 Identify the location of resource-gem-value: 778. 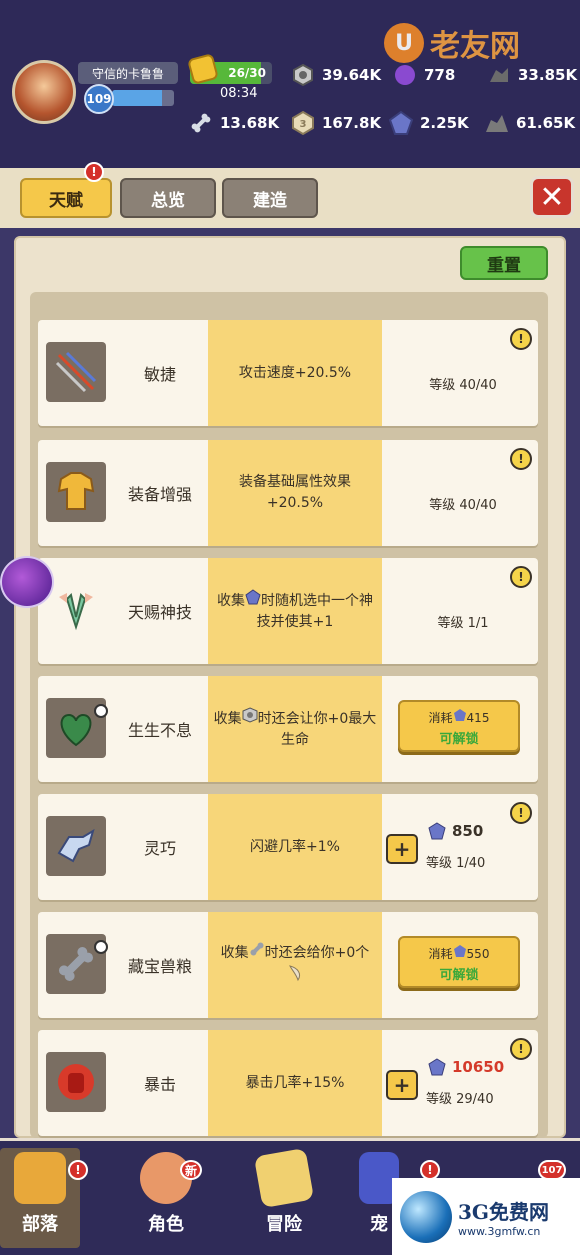
(440, 75).